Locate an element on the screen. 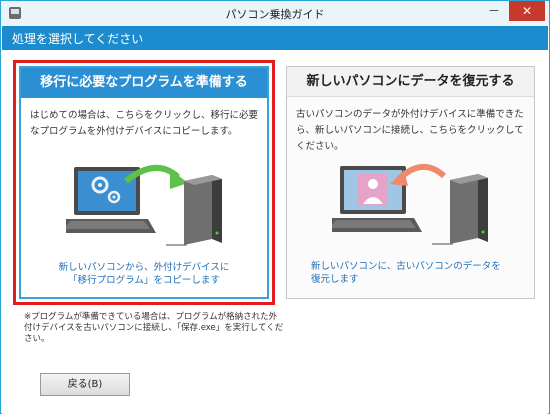  option-title: 移行に必要なプログラムを準備する is located at coordinates (144, 83).